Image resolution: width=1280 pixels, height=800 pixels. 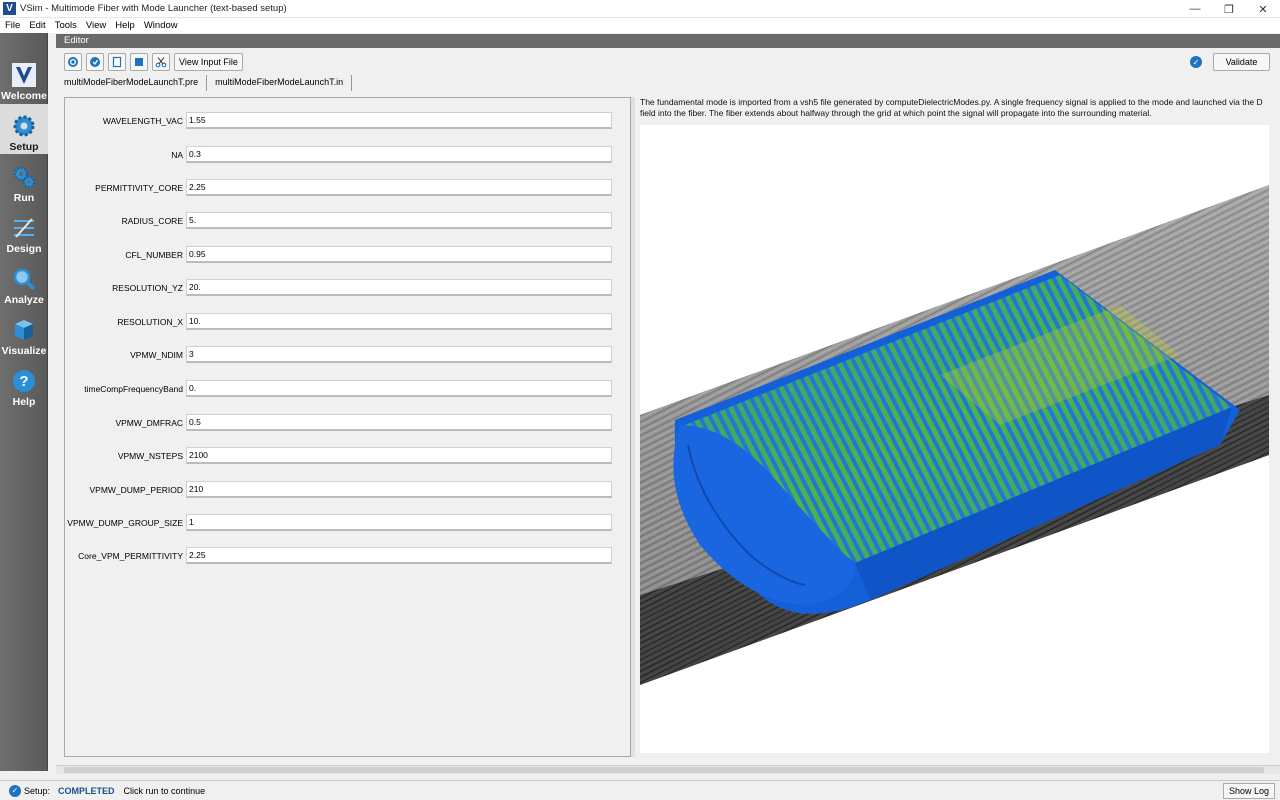 What do you see at coordinates (133, 389) in the screenshot?
I see `param-label: timeCompFrequencyBand` at bounding box center [133, 389].